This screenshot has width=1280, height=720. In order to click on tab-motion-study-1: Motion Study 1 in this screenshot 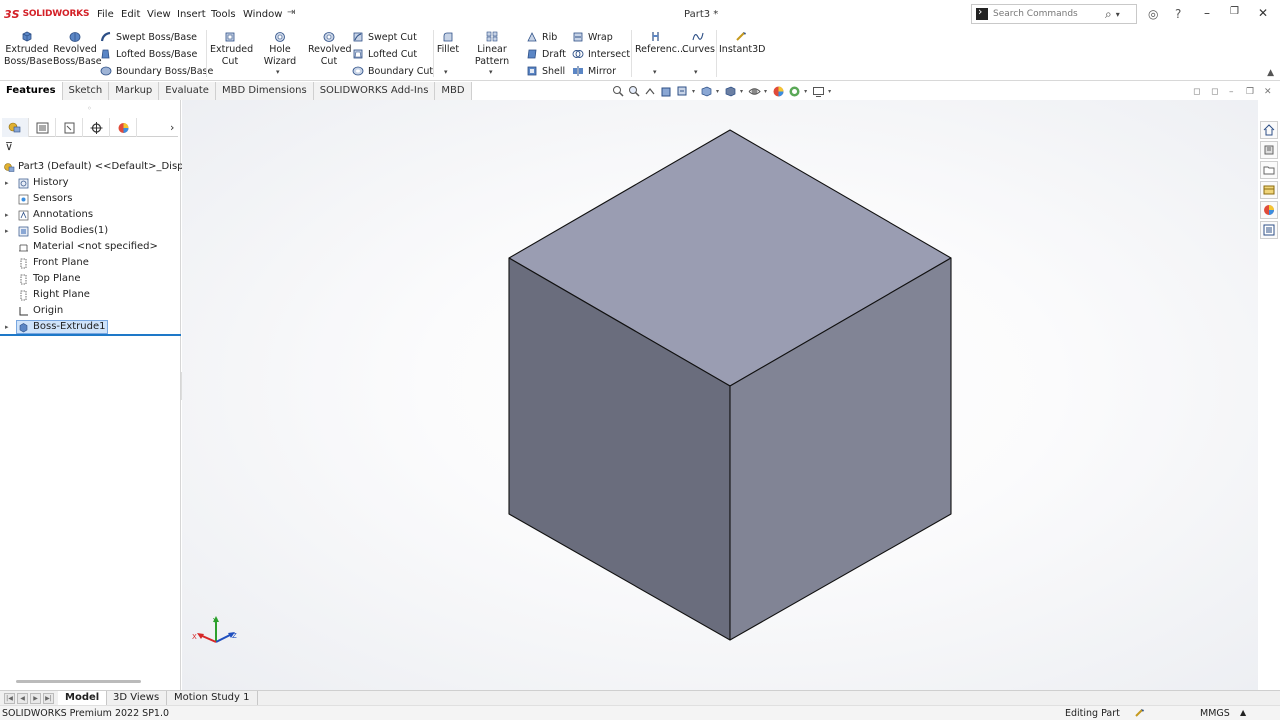, I will do `click(212, 698)`.